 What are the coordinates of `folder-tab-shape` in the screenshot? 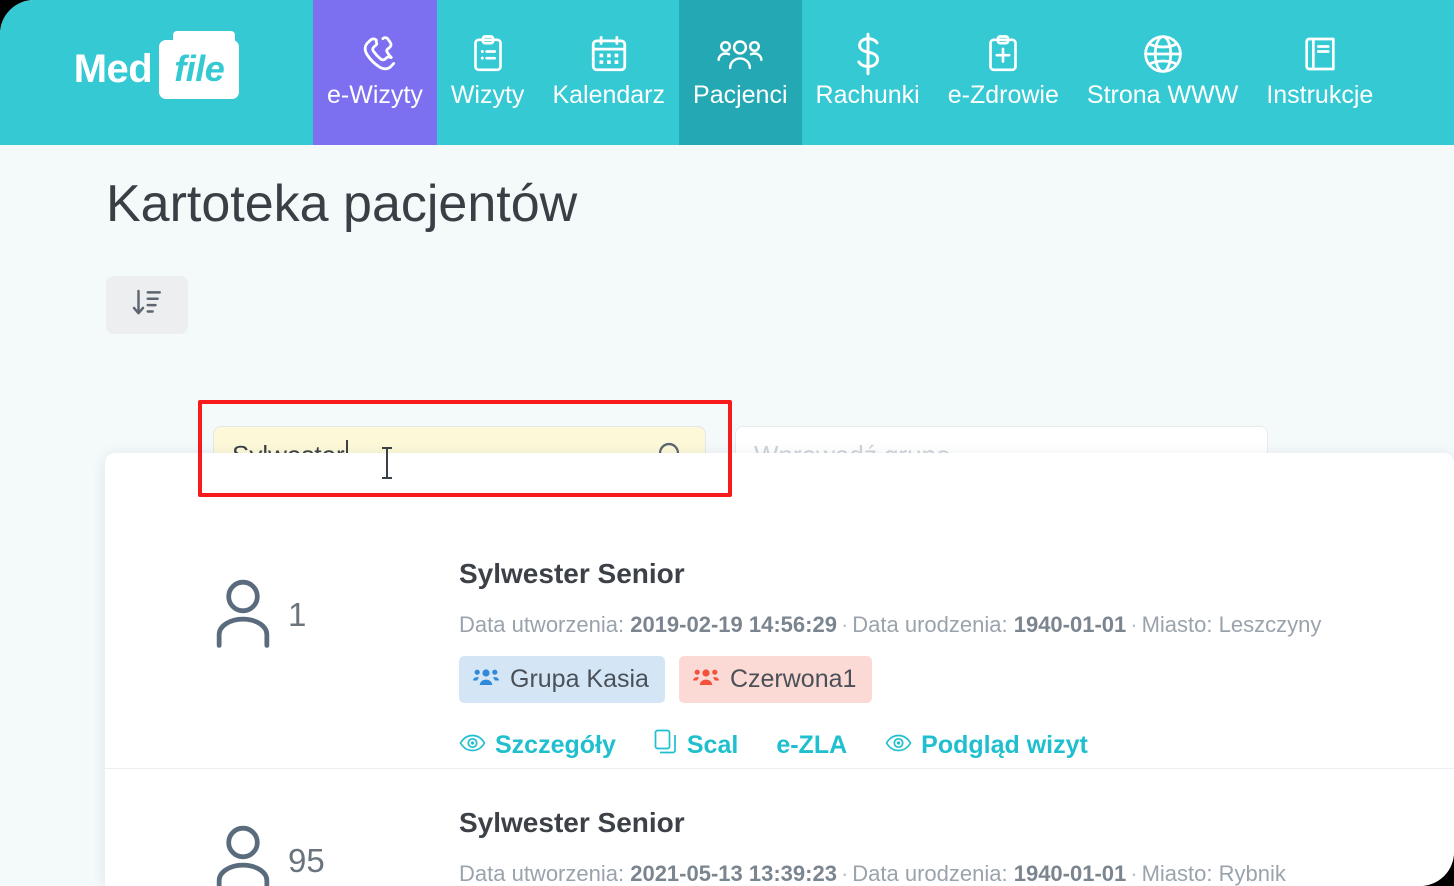 It's located at (204, 37).